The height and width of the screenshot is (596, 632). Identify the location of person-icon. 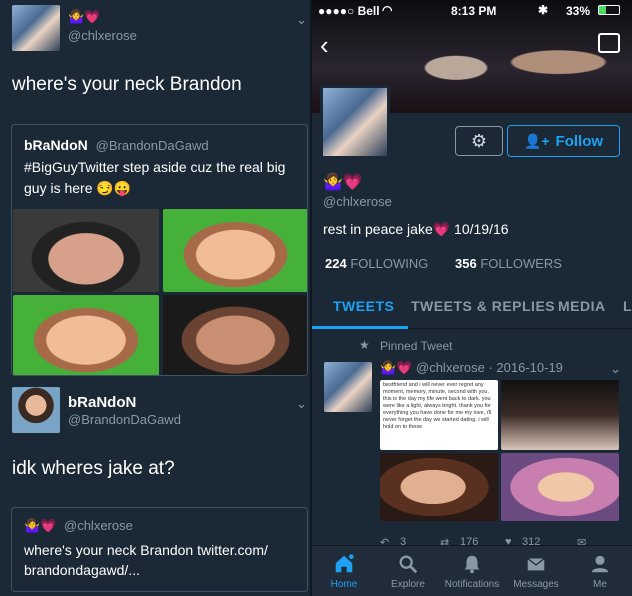
(600, 564).